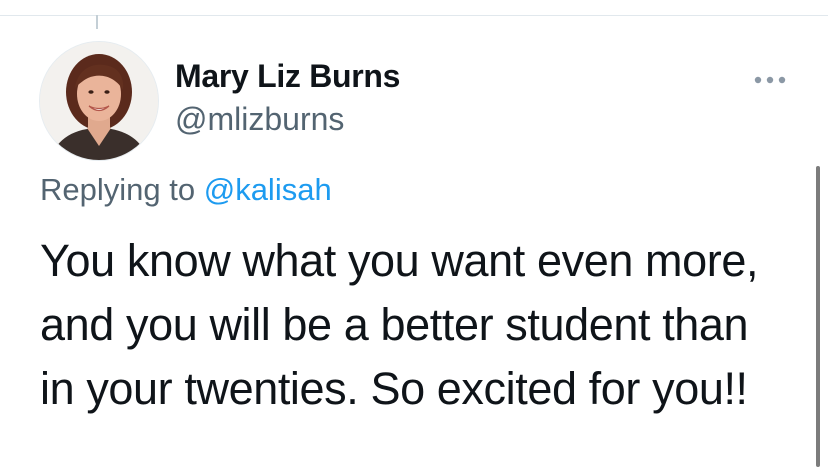 The height and width of the screenshot is (467, 828). I want to click on avatar, so click(99, 101).